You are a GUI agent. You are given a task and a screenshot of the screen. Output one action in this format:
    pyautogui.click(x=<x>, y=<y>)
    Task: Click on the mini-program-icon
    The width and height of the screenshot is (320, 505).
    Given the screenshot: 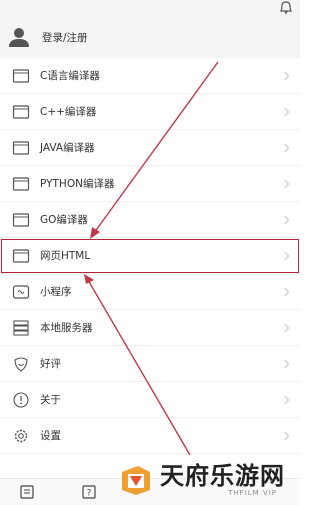 What is the action you would take?
    pyautogui.click(x=21, y=291)
    